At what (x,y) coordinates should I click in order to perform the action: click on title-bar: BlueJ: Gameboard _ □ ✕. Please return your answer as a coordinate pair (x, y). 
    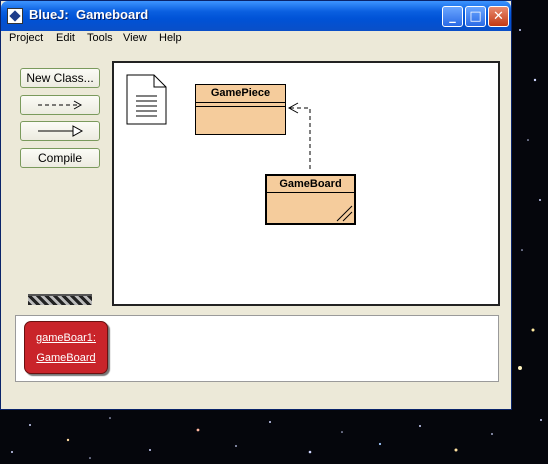
    Looking at the image, I should click on (256, 16).